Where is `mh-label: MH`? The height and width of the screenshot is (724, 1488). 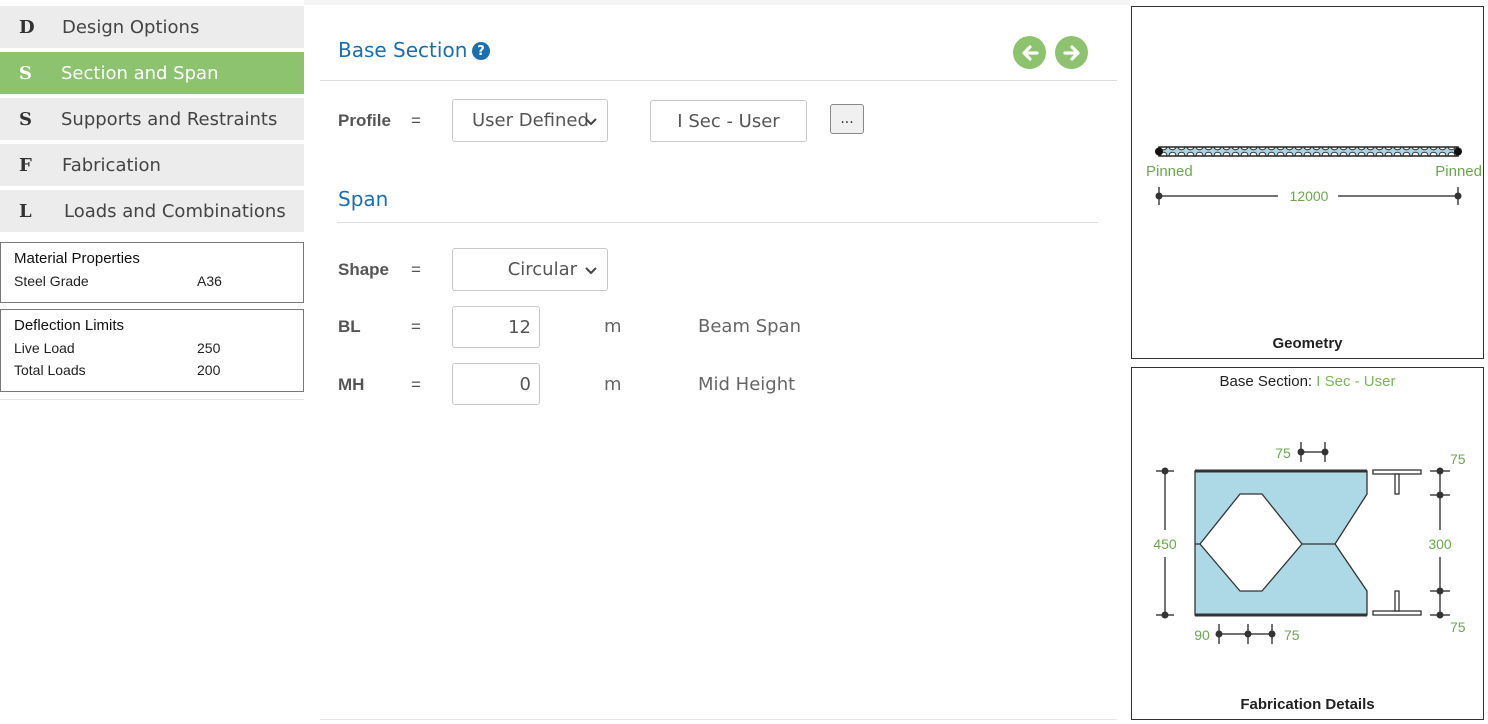
mh-label: MH is located at coordinates (351, 384).